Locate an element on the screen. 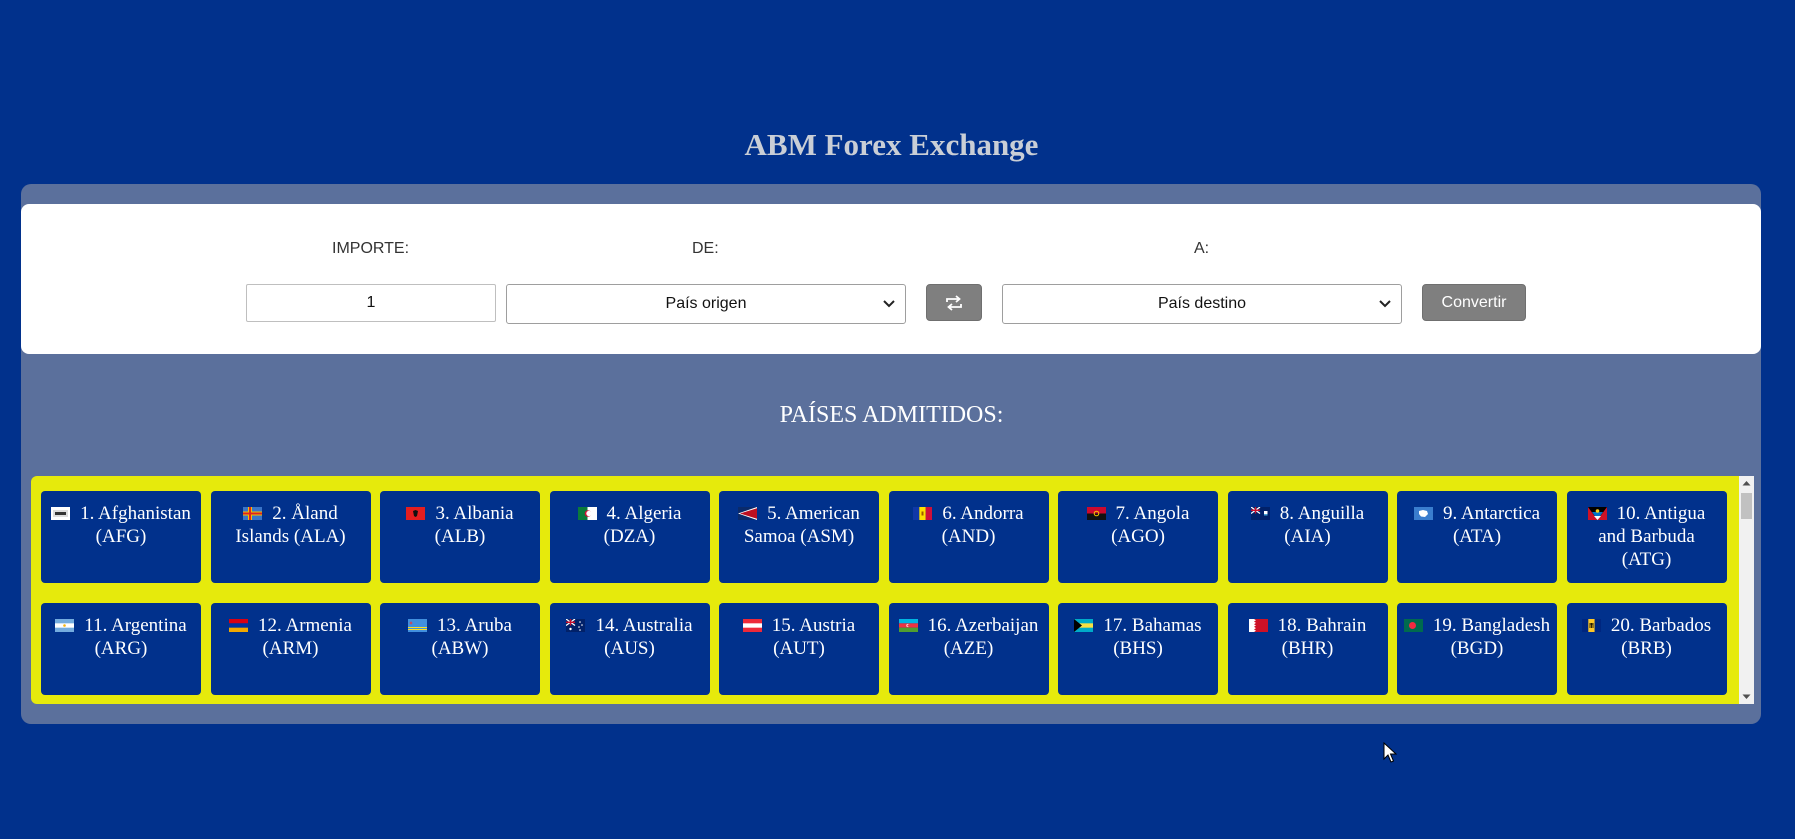 The width and height of the screenshot is (1795, 839). country-card: 15. Austria (AUT) is located at coordinates (799, 649).